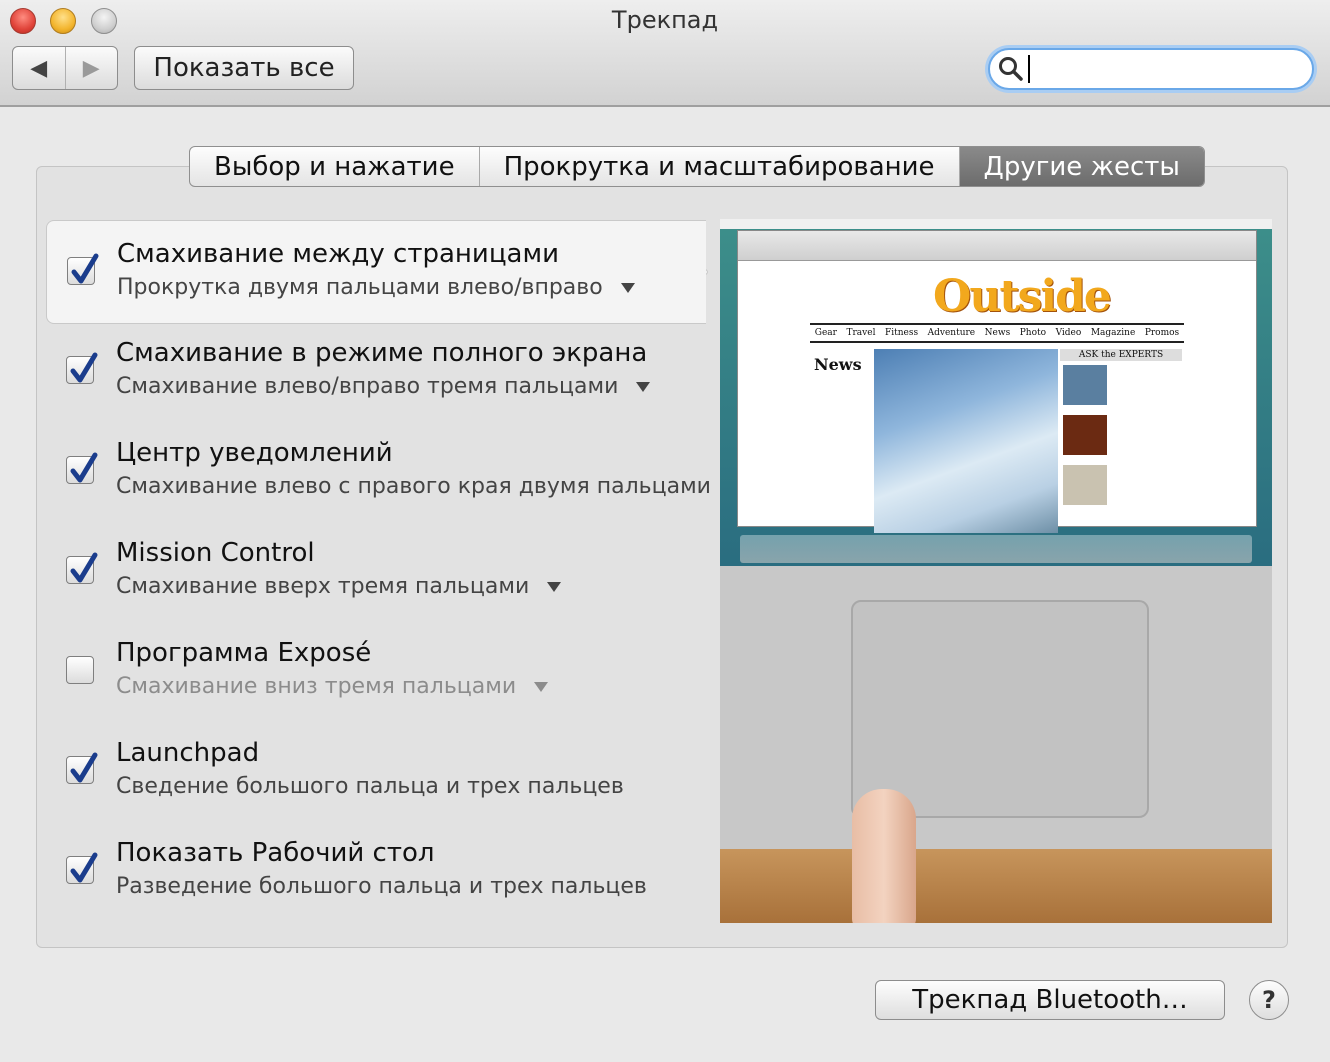 Image resolution: width=1330 pixels, height=1062 pixels. I want to click on search-icon, so click(1011, 69).